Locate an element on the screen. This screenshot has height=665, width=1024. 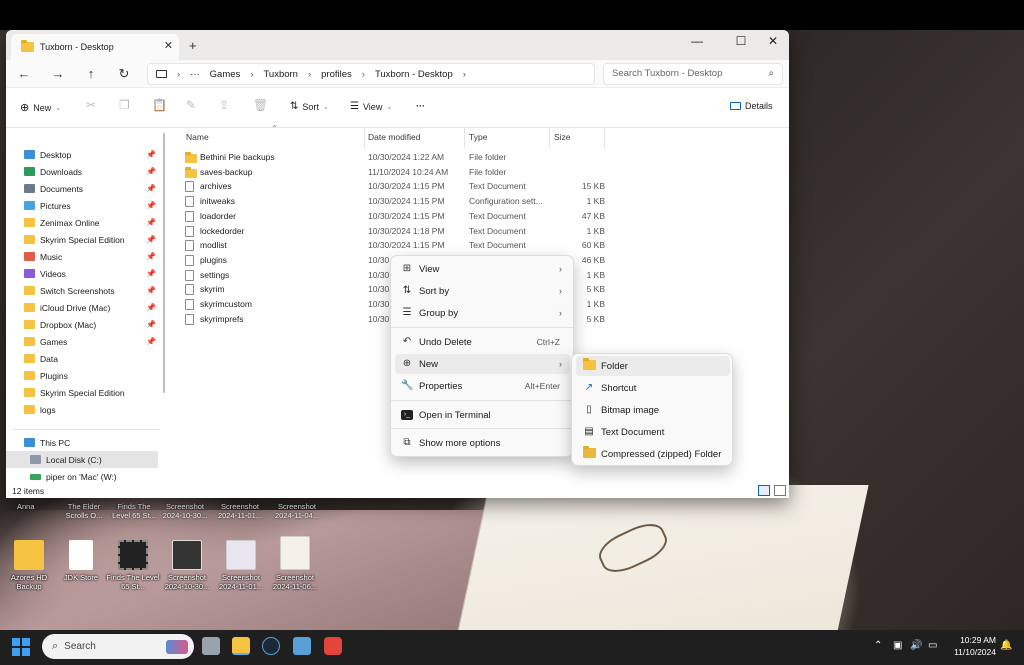
sidebar-item-plugins: Plugins is located at coordinates (82, 375).